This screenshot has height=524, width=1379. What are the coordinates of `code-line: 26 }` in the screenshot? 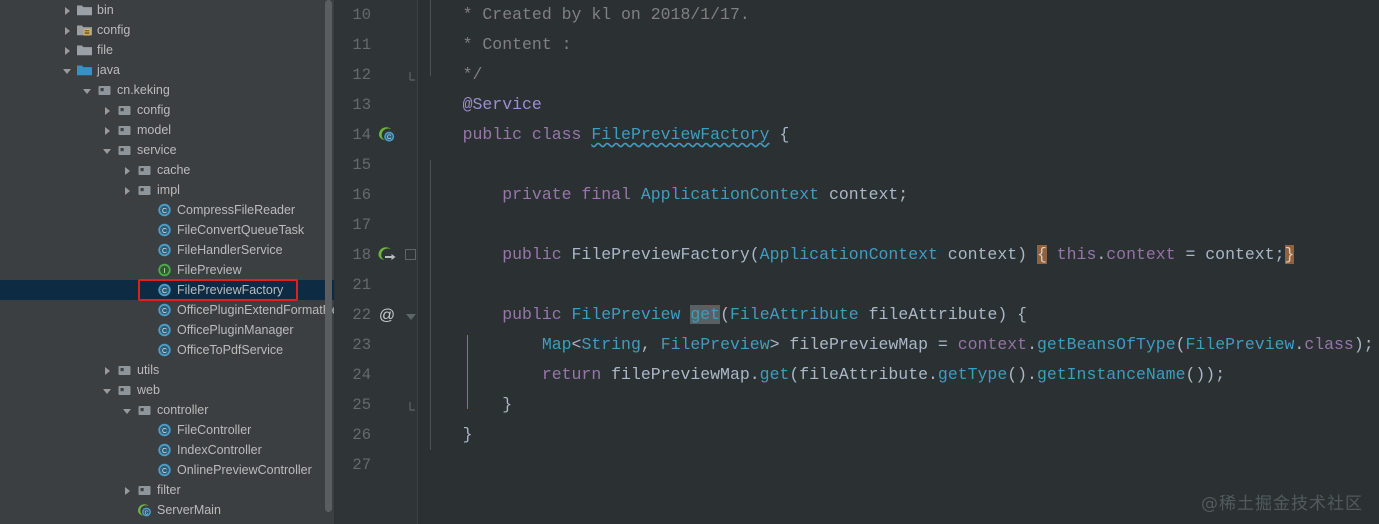 It's located at (857, 435).